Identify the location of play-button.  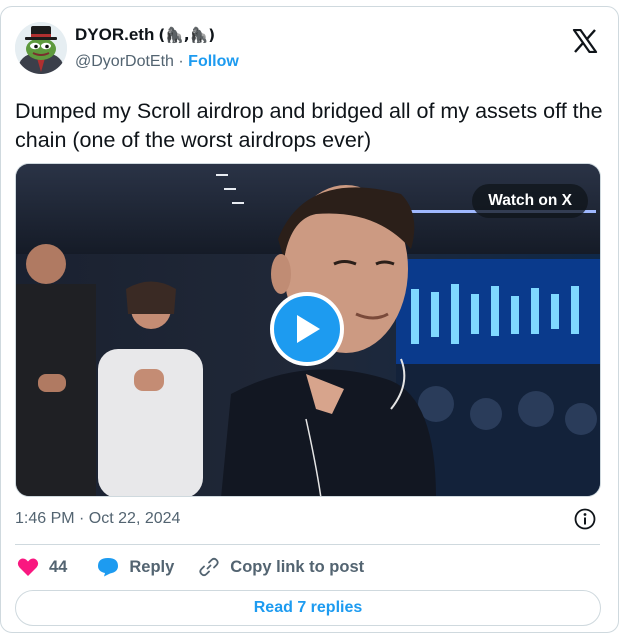
(307, 329).